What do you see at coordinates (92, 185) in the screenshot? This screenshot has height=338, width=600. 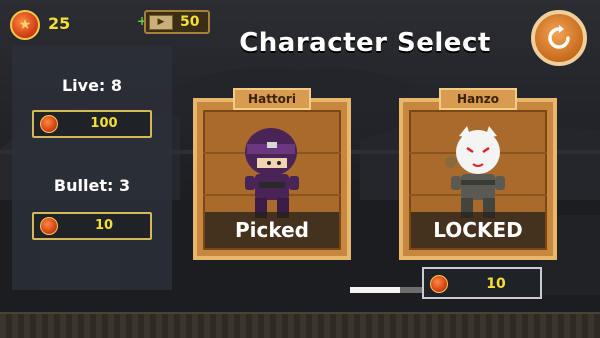 I see `bullet-label: Bullet: 3` at bounding box center [92, 185].